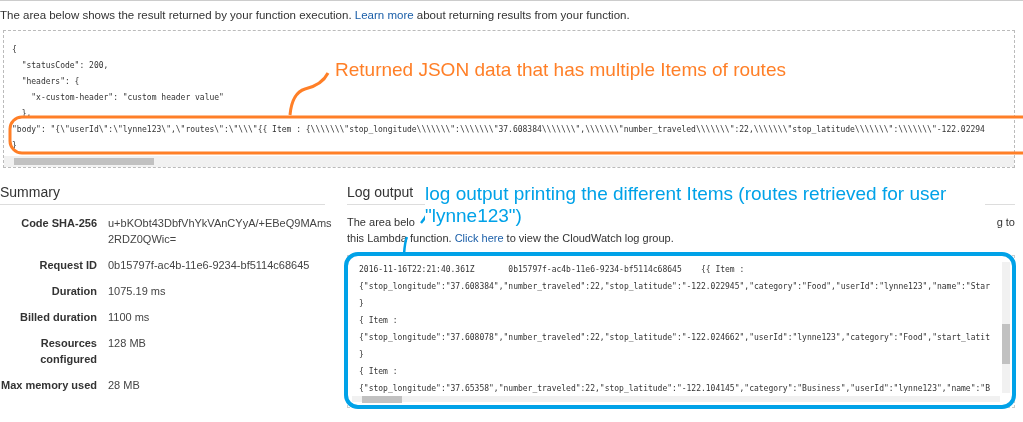 Image resolution: width=1023 pixels, height=422 pixels. Describe the element at coordinates (498, 130) in the screenshot. I see `code-line: "body": "{\"userId\":\"lynne123\",\"routes\":\"\\\"{{ Item : {\\\\\\\"stop_longitude\\\\\\\":\\\\\\\"37.608384\\\\\\\",\\\\\\\"number_traveled\\\\\\\":22,\\\\\\\"stop_latitude\\\\\\\":\\\\\\\"-122.02294` at that location.